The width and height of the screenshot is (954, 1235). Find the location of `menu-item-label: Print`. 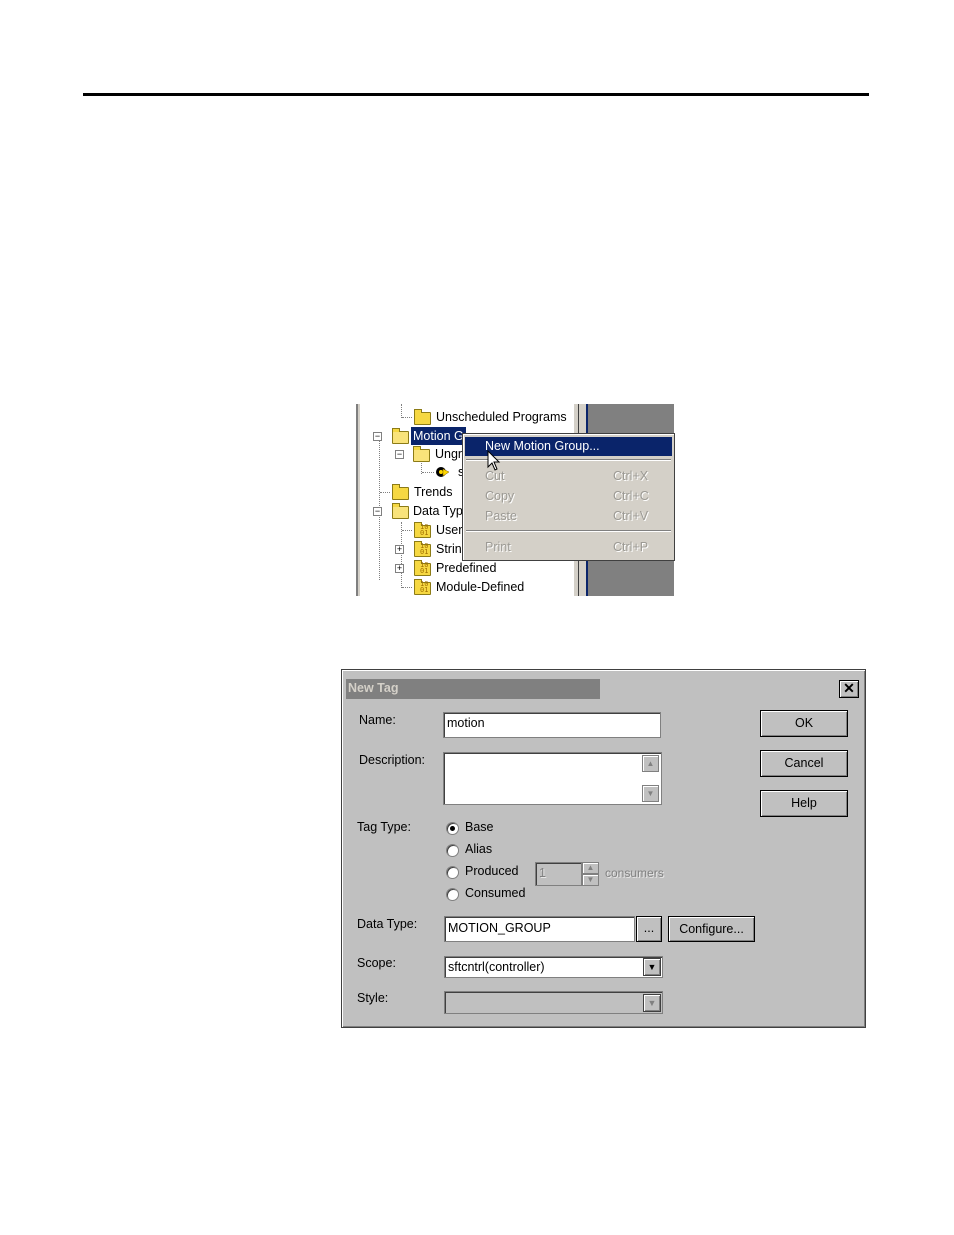

menu-item-label: Print is located at coordinates (498, 547).